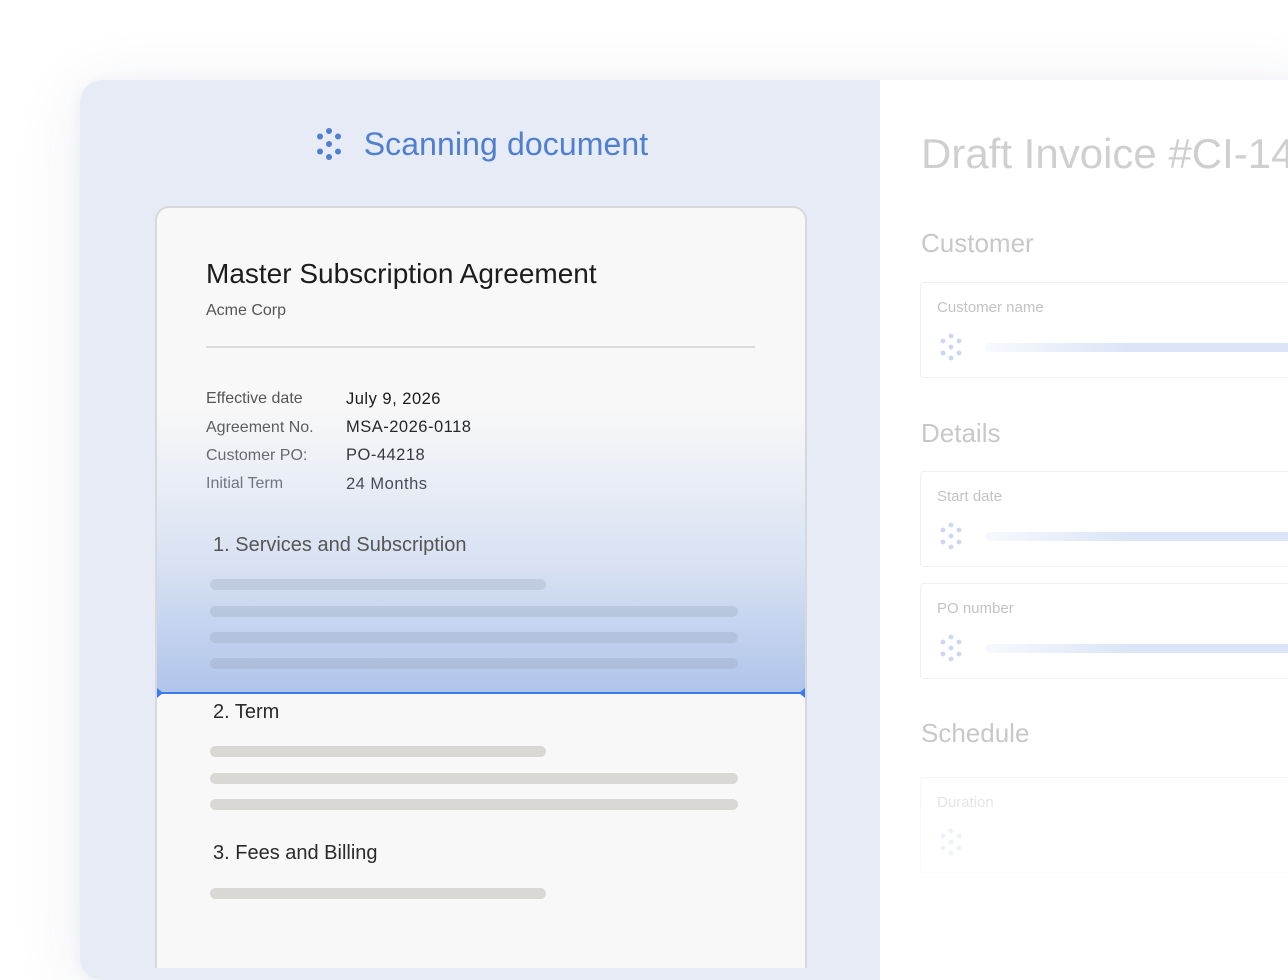 The width and height of the screenshot is (1288, 980). What do you see at coordinates (246, 712) in the screenshot?
I see `section-title: 2. Term` at bounding box center [246, 712].